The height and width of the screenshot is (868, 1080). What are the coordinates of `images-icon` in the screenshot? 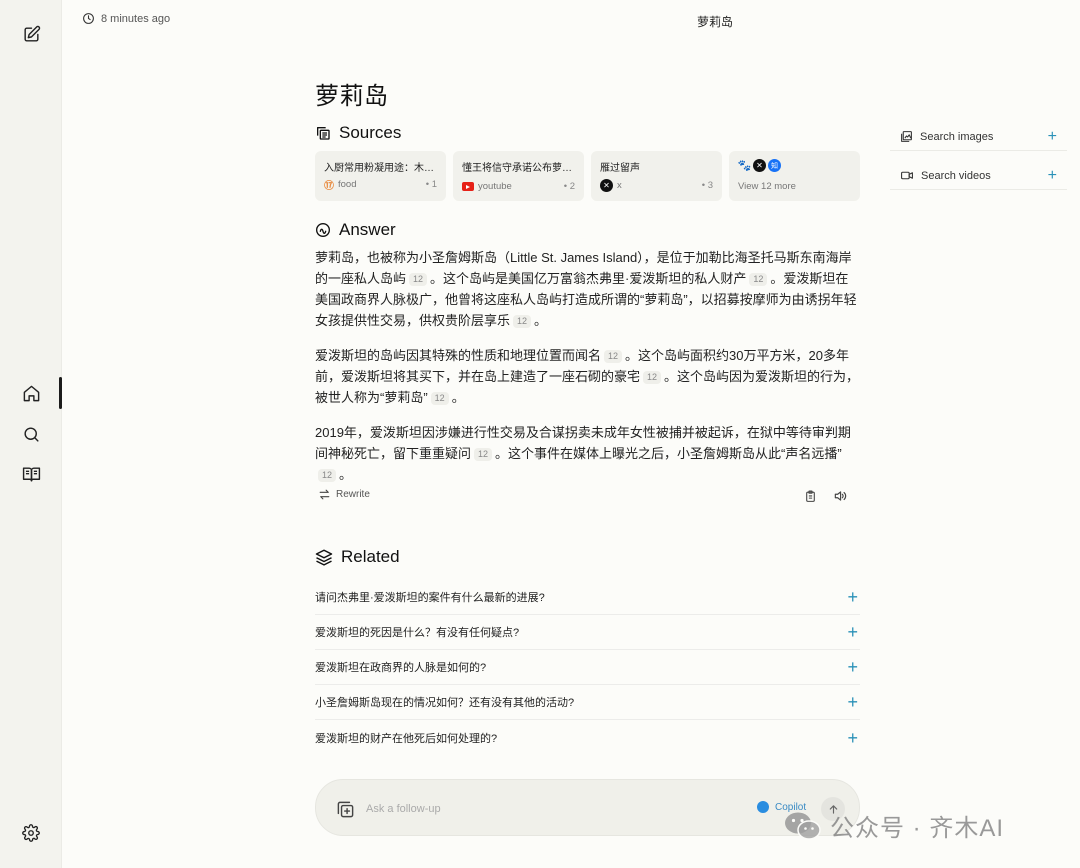 It's located at (906, 136).